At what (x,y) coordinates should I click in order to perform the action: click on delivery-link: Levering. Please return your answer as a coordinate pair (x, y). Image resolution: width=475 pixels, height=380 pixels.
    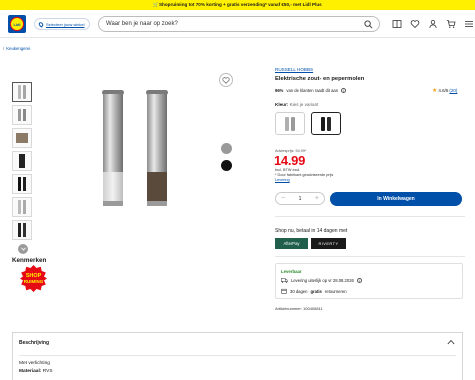
    Looking at the image, I should click on (304, 180).